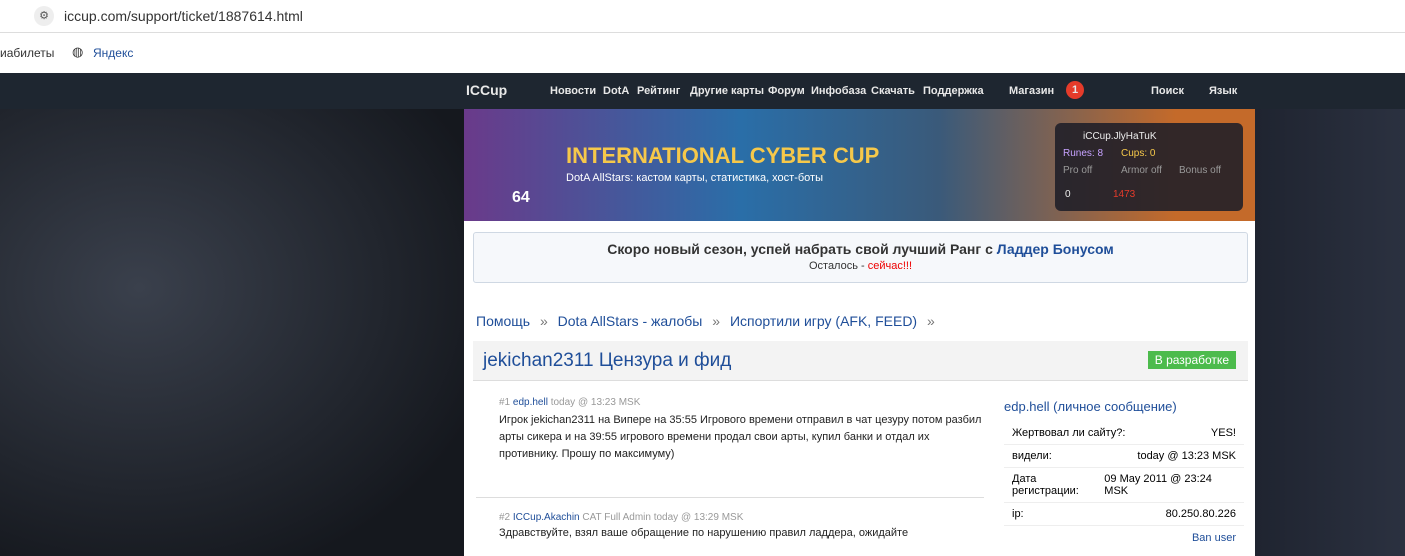 This screenshot has width=1405, height=556. I want to click on post-time: today @ 13:29 MSK, so click(698, 517).